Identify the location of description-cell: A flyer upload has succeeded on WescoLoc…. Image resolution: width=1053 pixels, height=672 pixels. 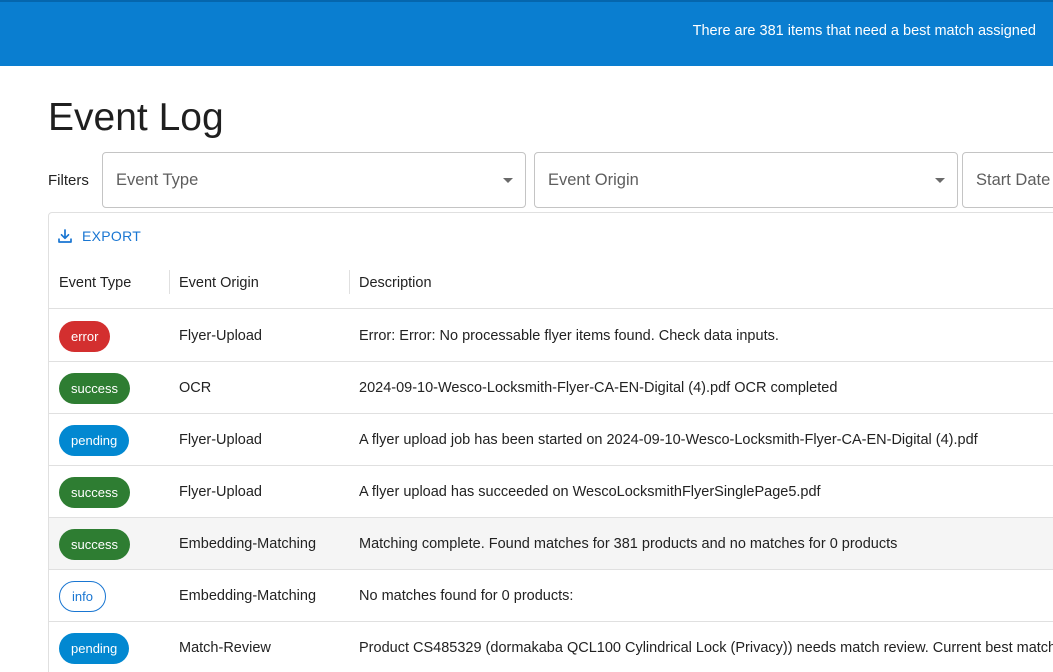
(590, 492).